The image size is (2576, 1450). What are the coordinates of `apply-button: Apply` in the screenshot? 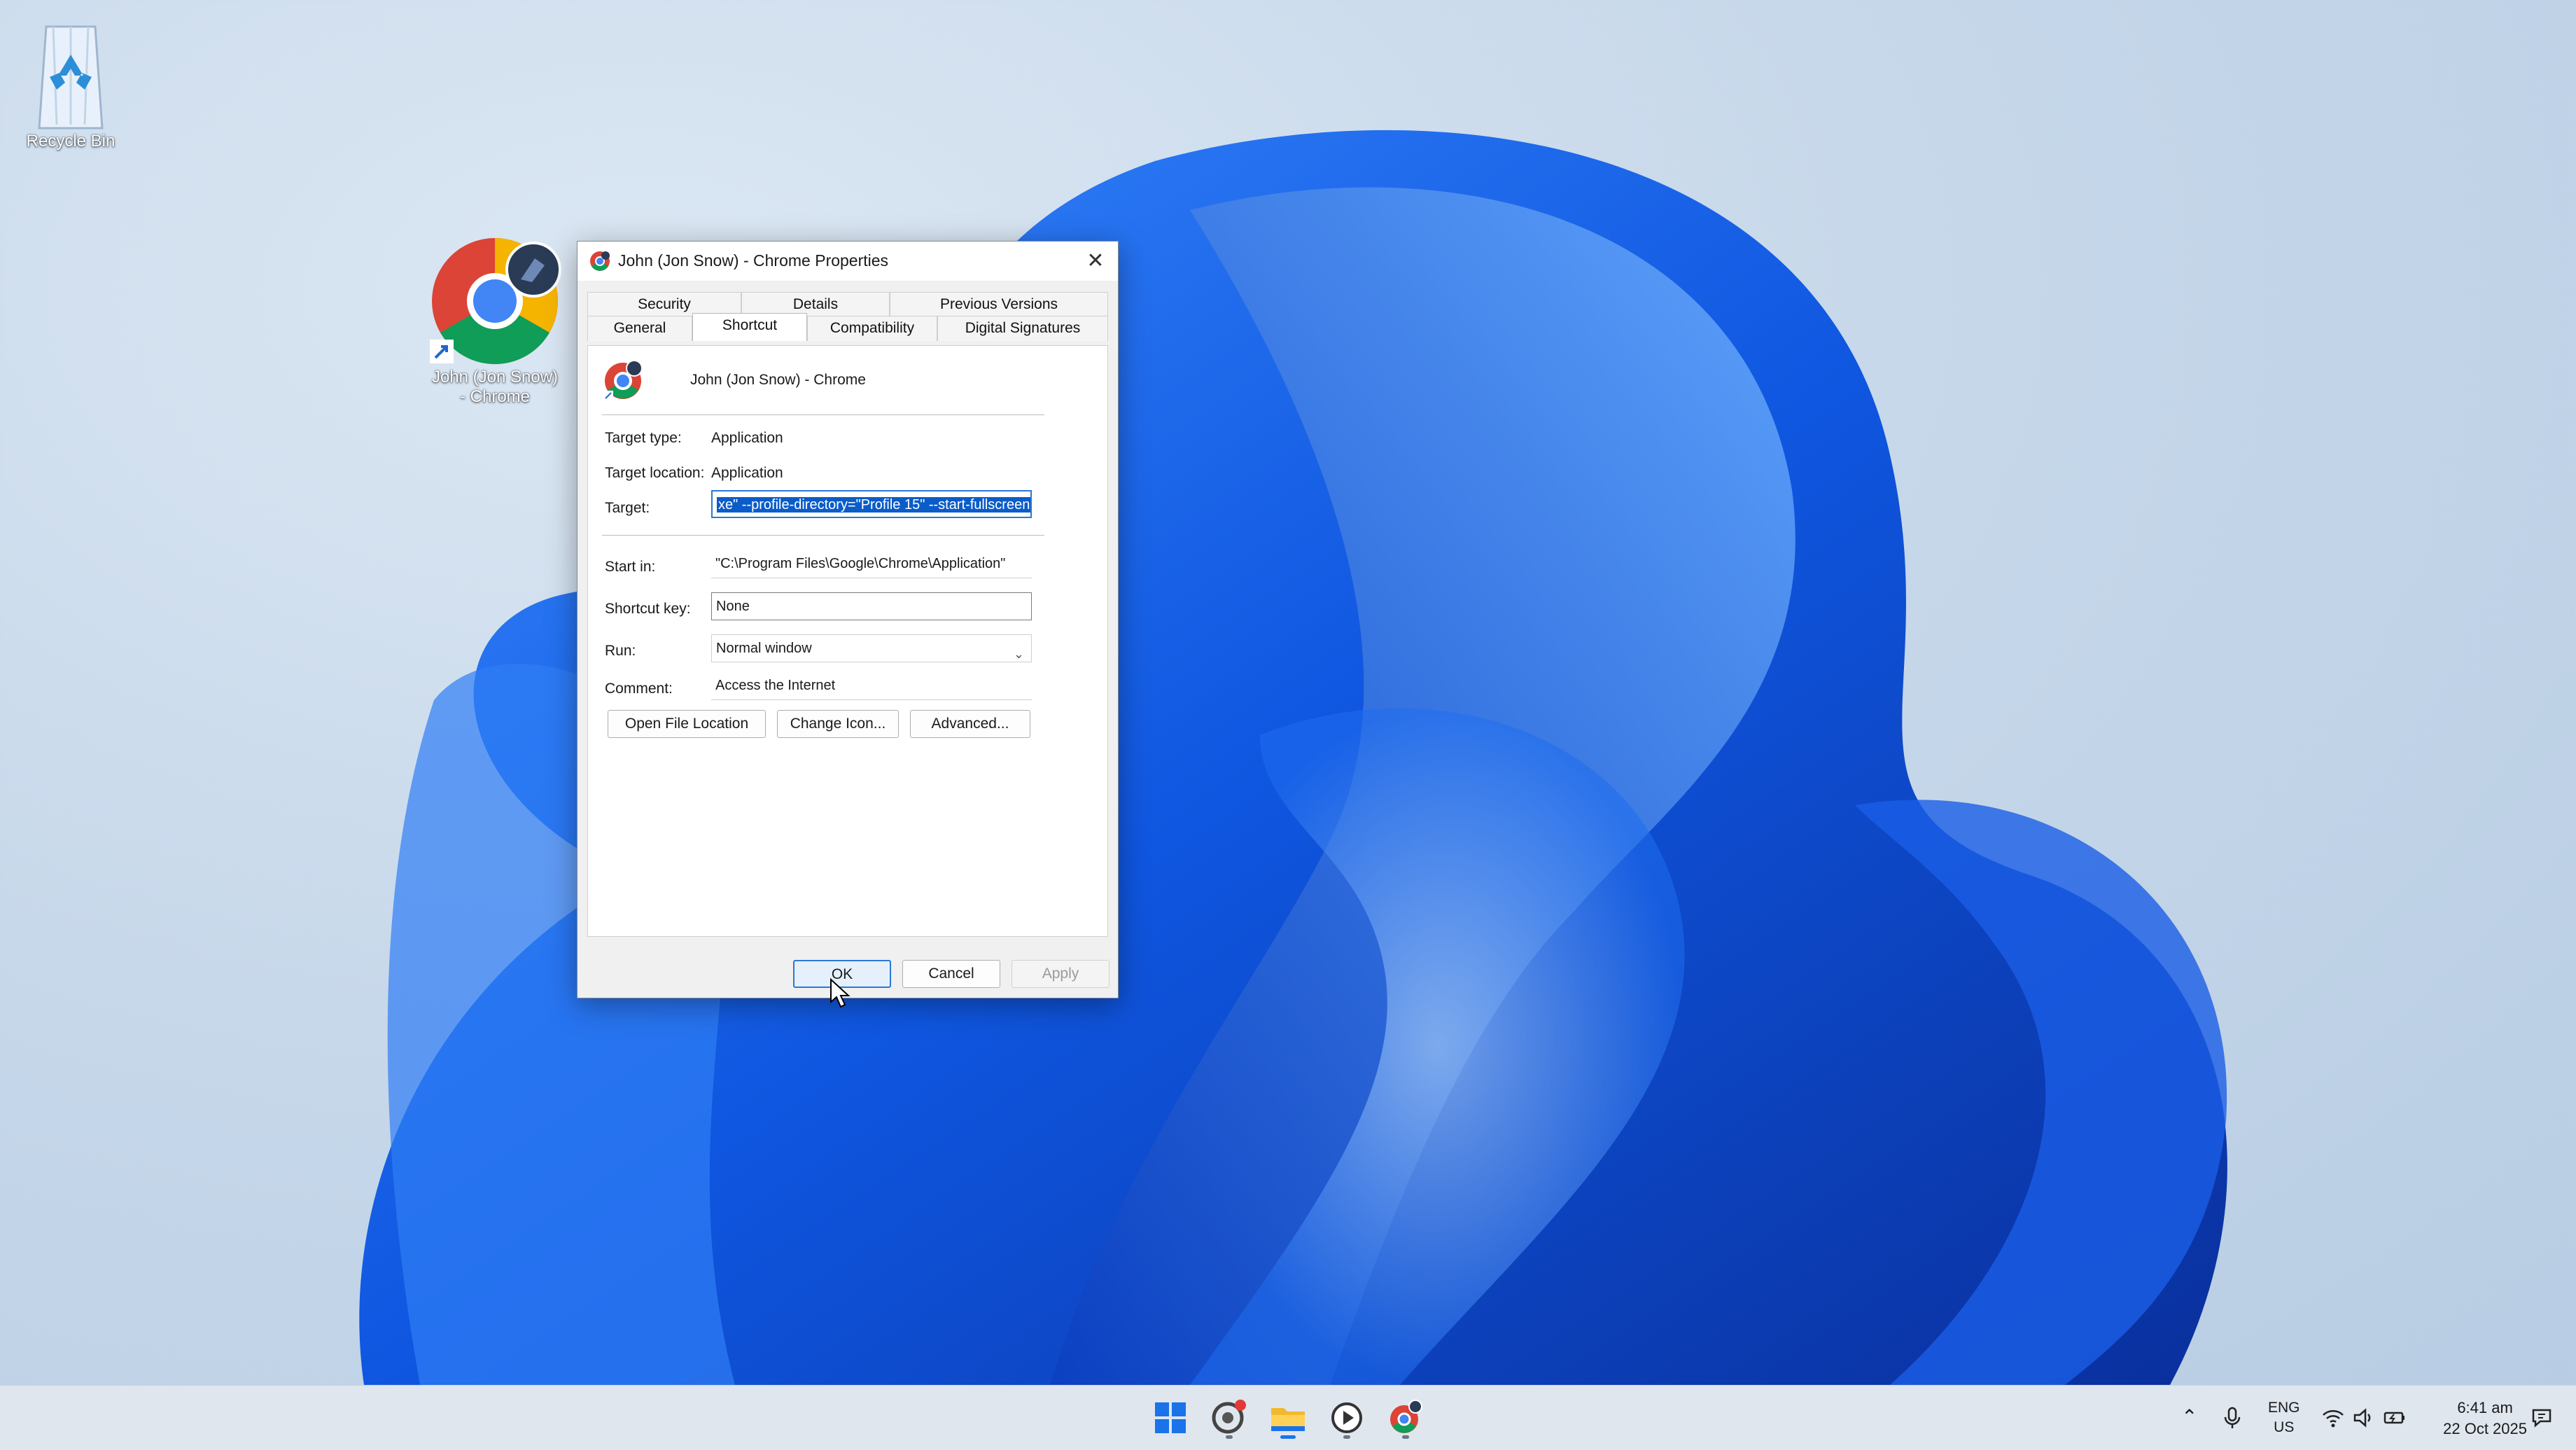 It's located at (1060, 974).